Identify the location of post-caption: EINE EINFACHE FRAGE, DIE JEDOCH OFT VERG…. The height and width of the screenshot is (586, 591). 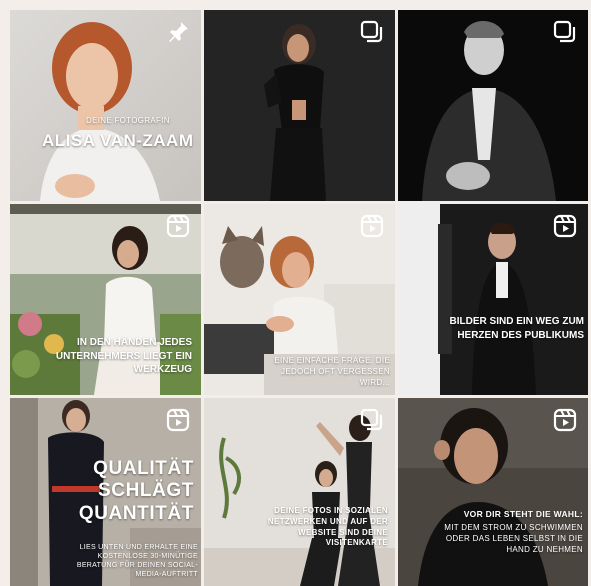
(332, 371).